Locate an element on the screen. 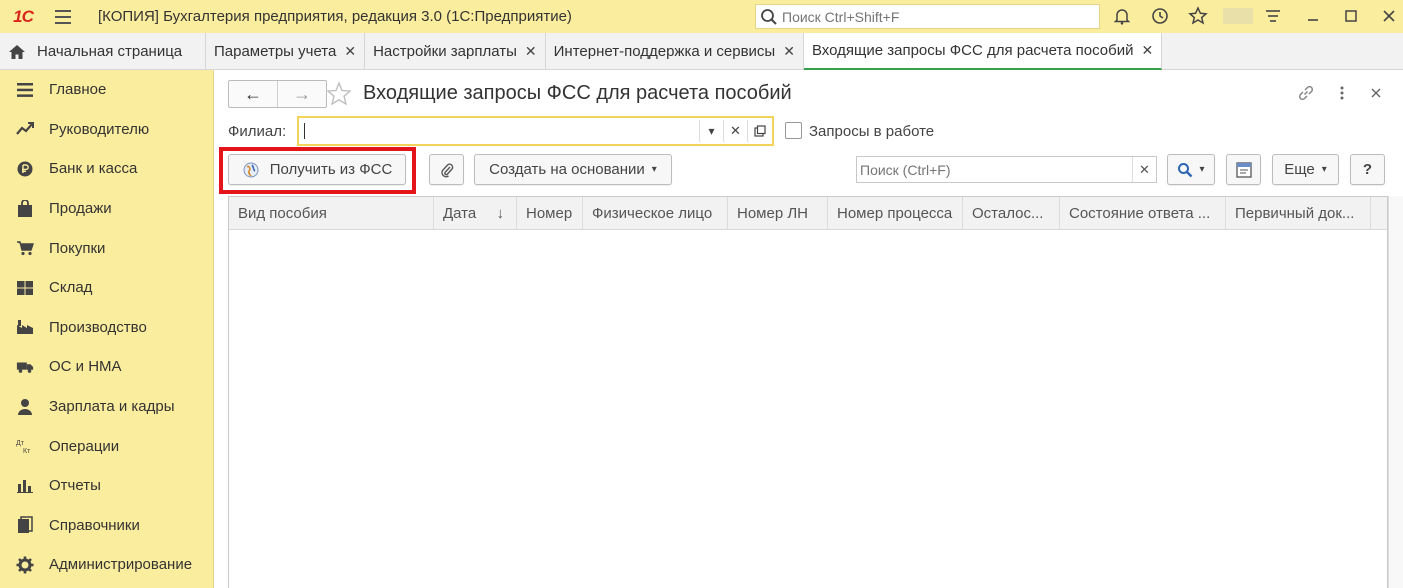  get-from-fss-button: Получить из ФСС is located at coordinates (317, 169).